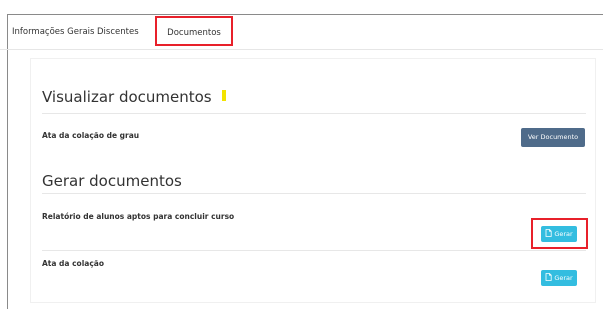 The image size is (603, 309). What do you see at coordinates (118, 32) in the screenshot?
I see `tab-discentes: Discentes` at bounding box center [118, 32].